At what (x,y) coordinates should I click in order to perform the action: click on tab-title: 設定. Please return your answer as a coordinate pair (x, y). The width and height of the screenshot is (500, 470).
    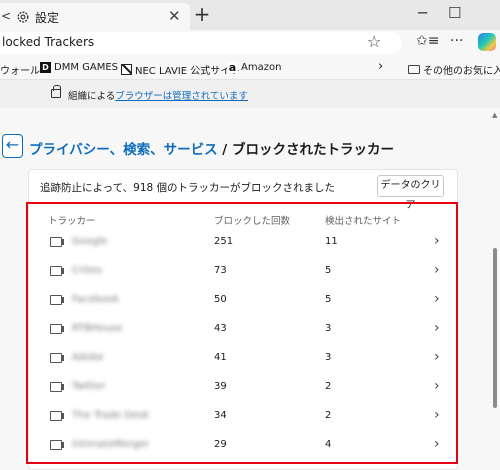
    Looking at the image, I should click on (47, 18).